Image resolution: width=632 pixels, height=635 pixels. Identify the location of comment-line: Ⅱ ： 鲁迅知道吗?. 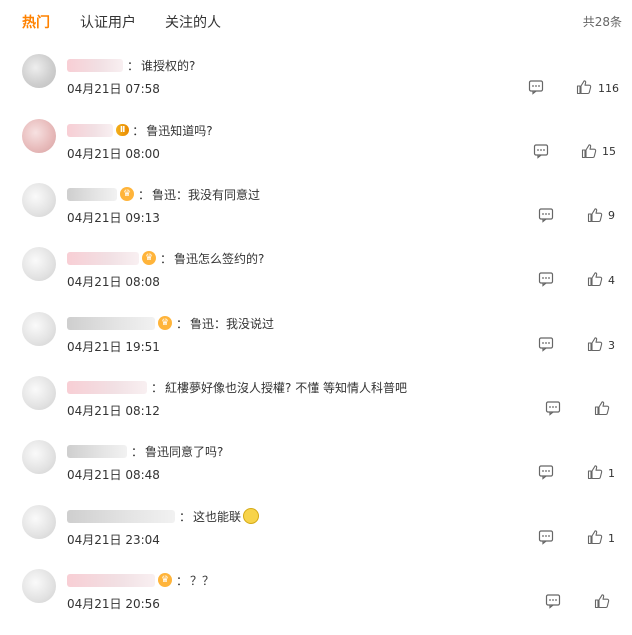
(140, 130).